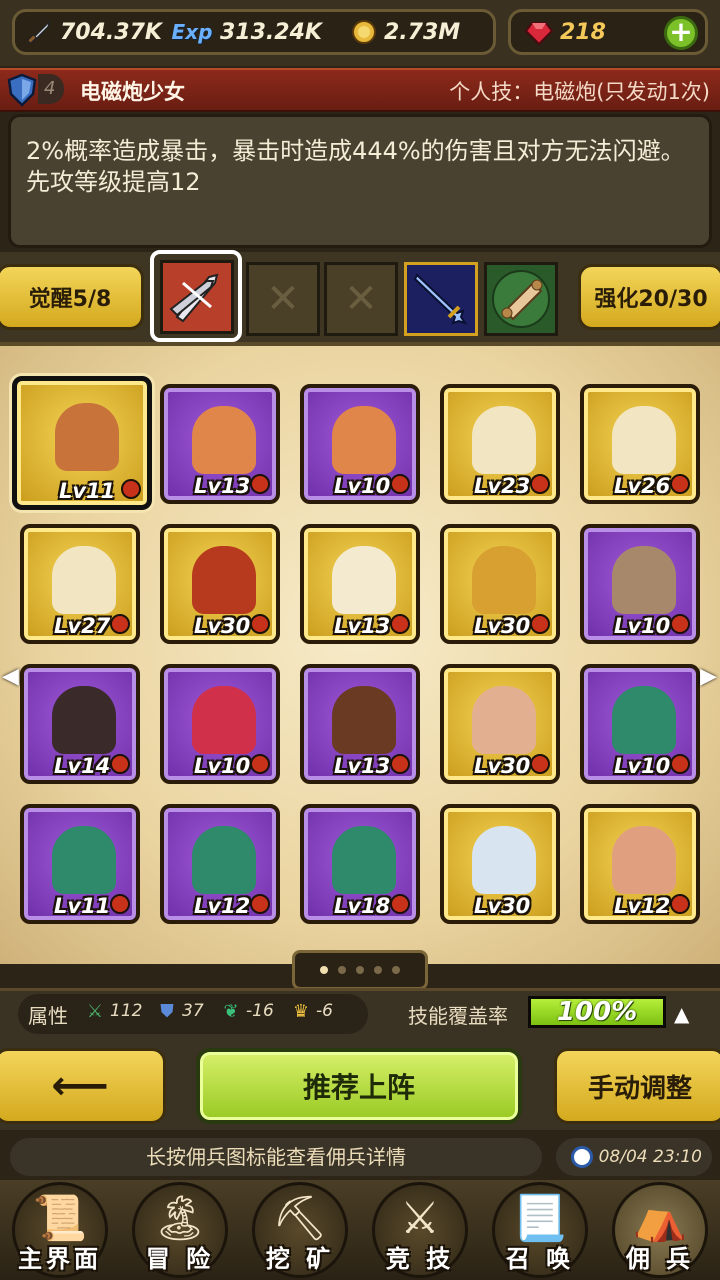 The image size is (720, 1280). I want to click on unit-card: Lv14, so click(80, 724).